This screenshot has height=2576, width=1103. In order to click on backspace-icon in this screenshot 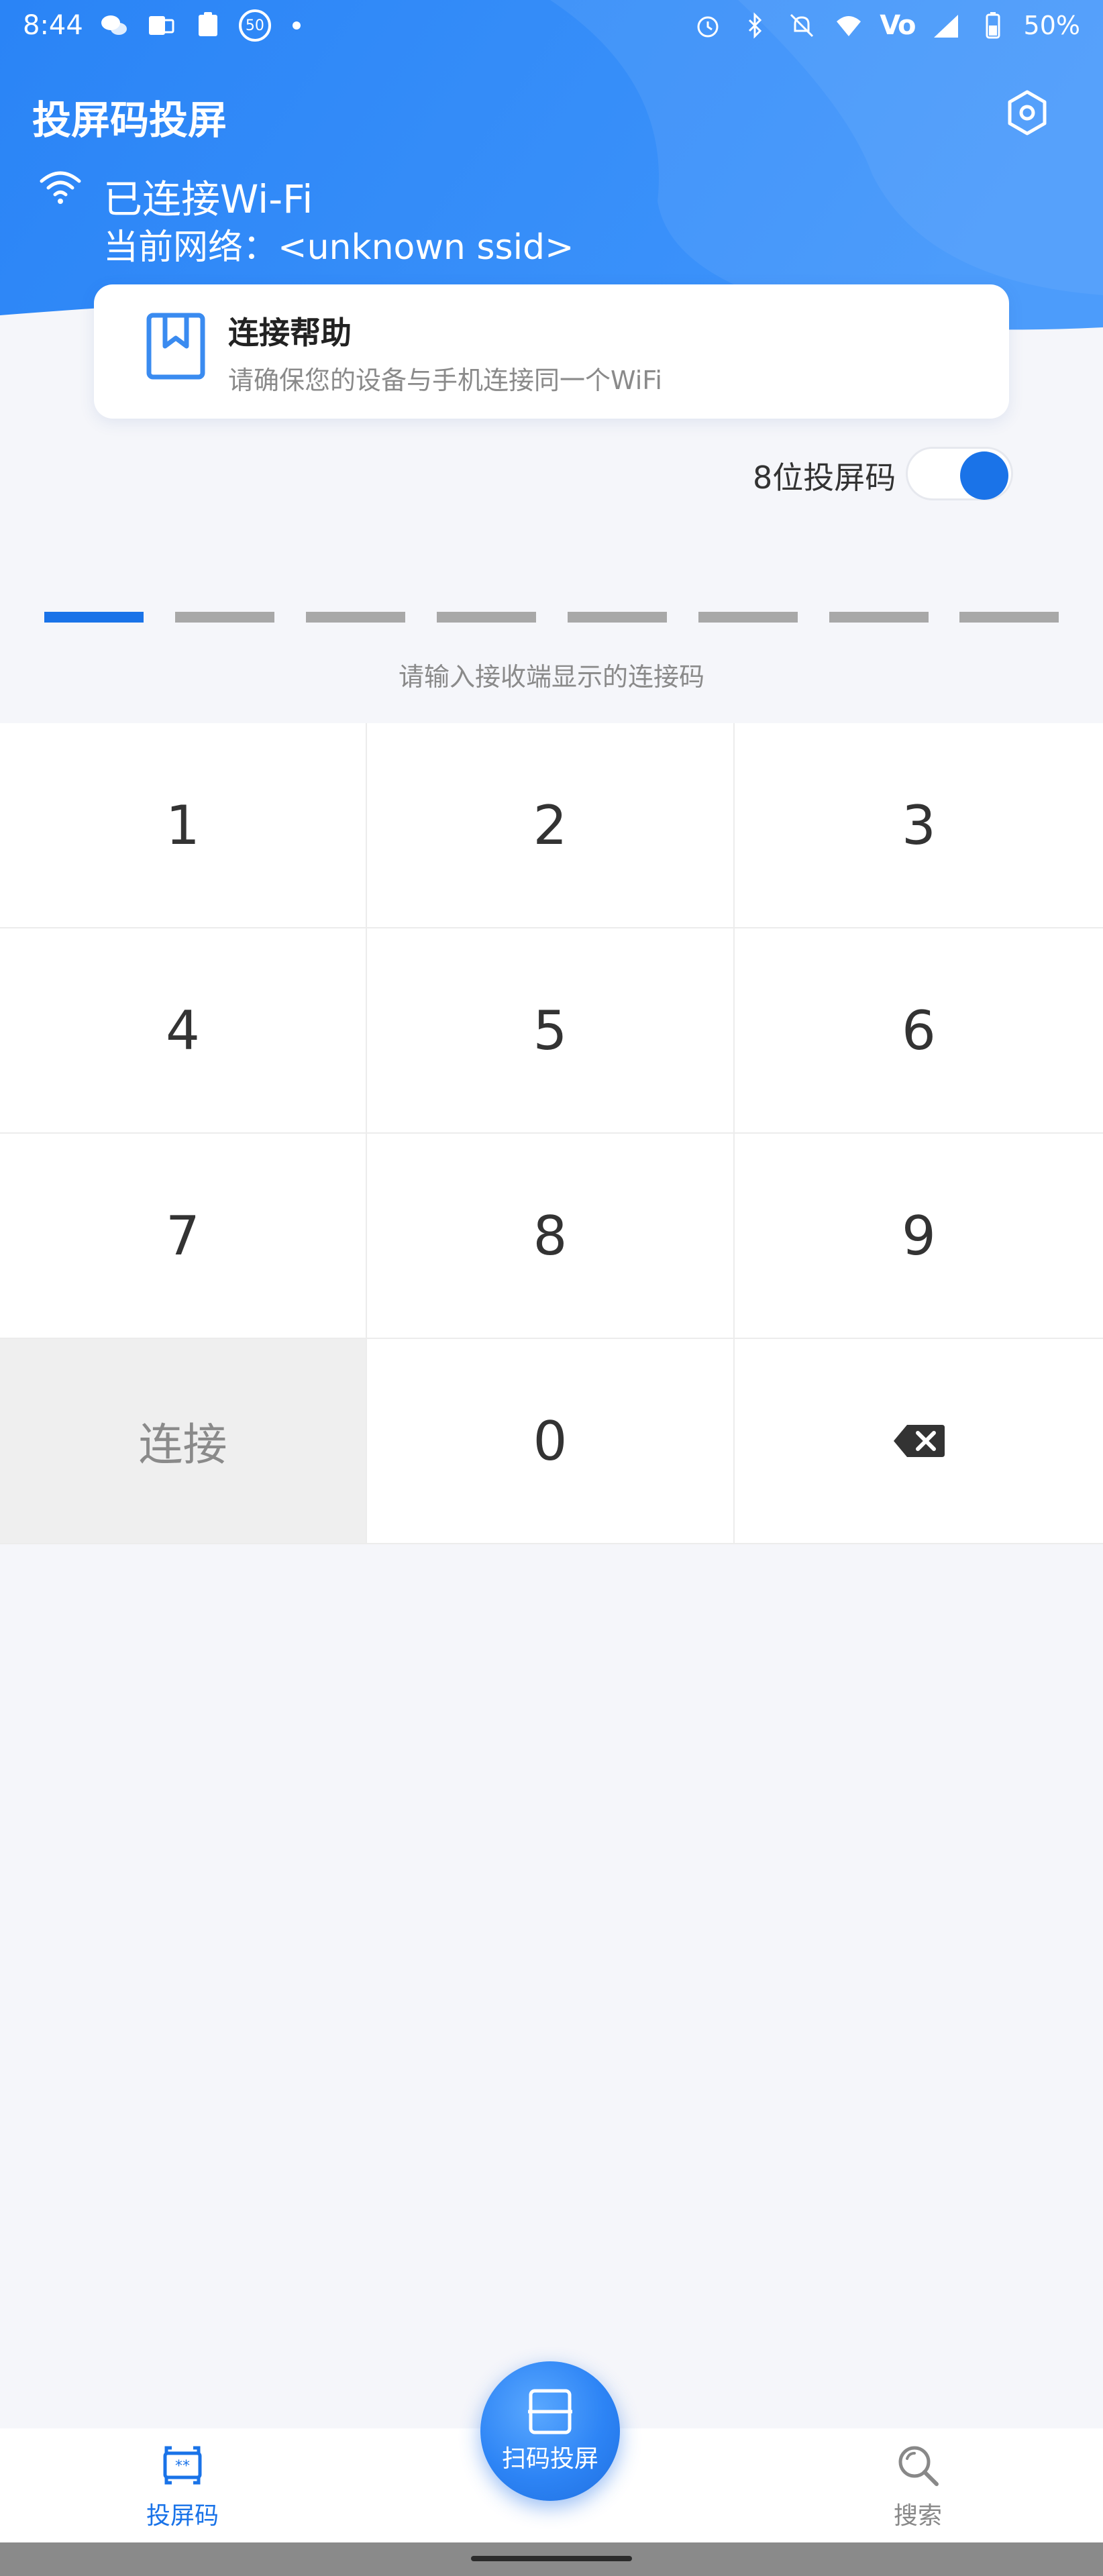, I will do `click(919, 1441)`.